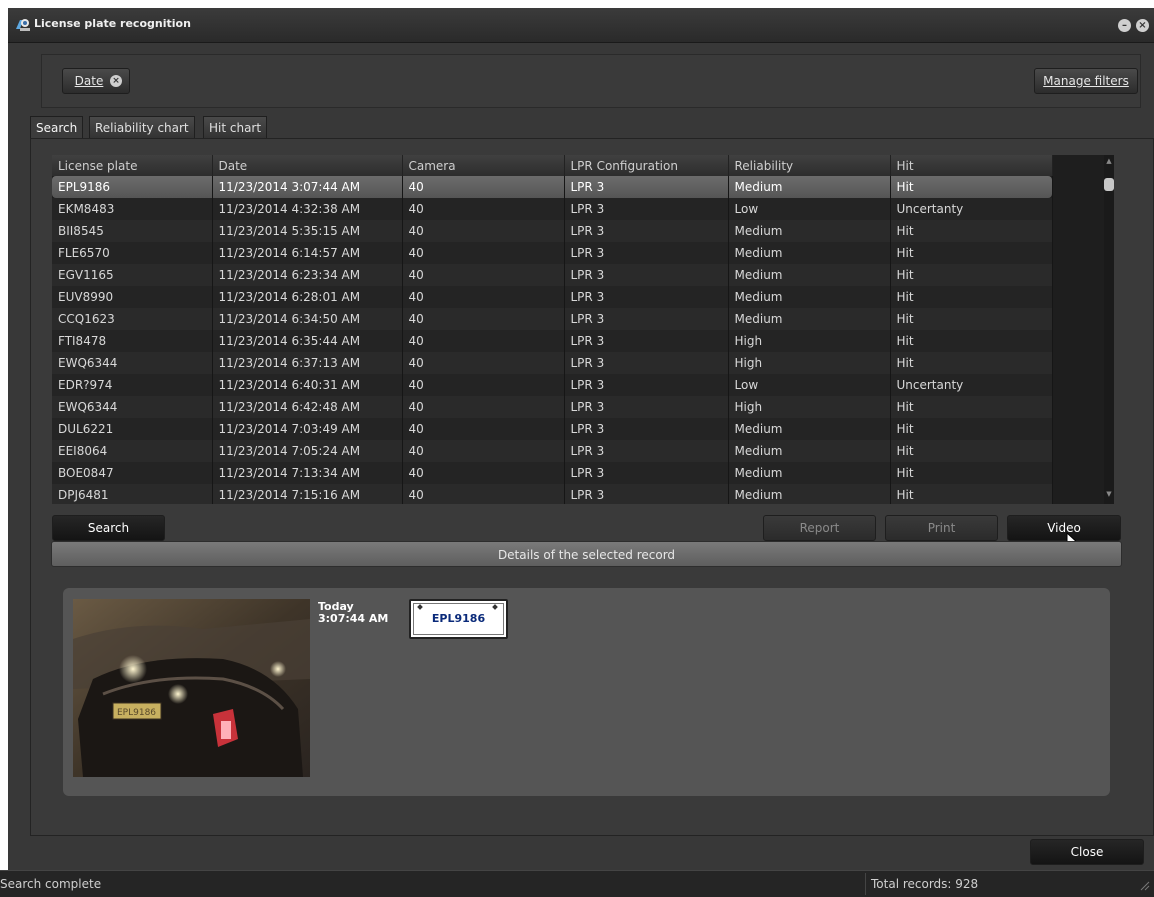  Describe the element at coordinates (132, 231) in the screenshot. I see `license-plate-cell: BII8545` at that location.